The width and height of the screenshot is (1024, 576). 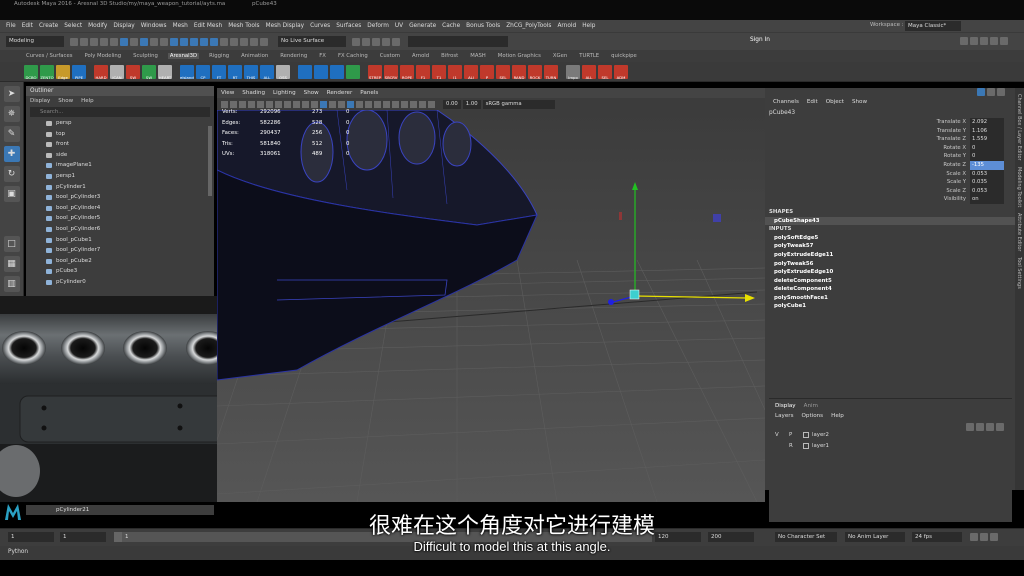 I want to click on shelf-tab-aresnal3d: Aresnal3D, so click(x=183, y=56).